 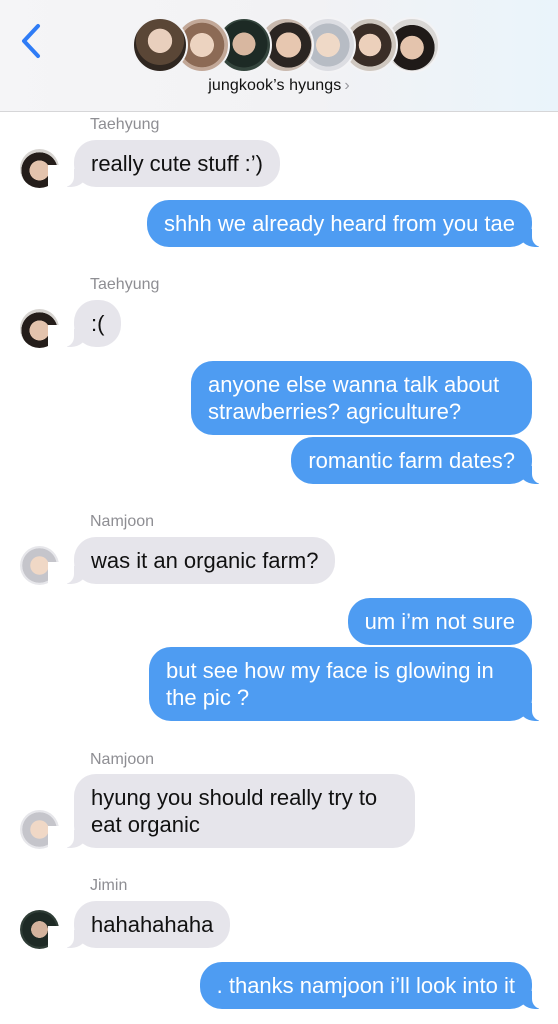 I want to click on back-button, so click(x=34, y=41).